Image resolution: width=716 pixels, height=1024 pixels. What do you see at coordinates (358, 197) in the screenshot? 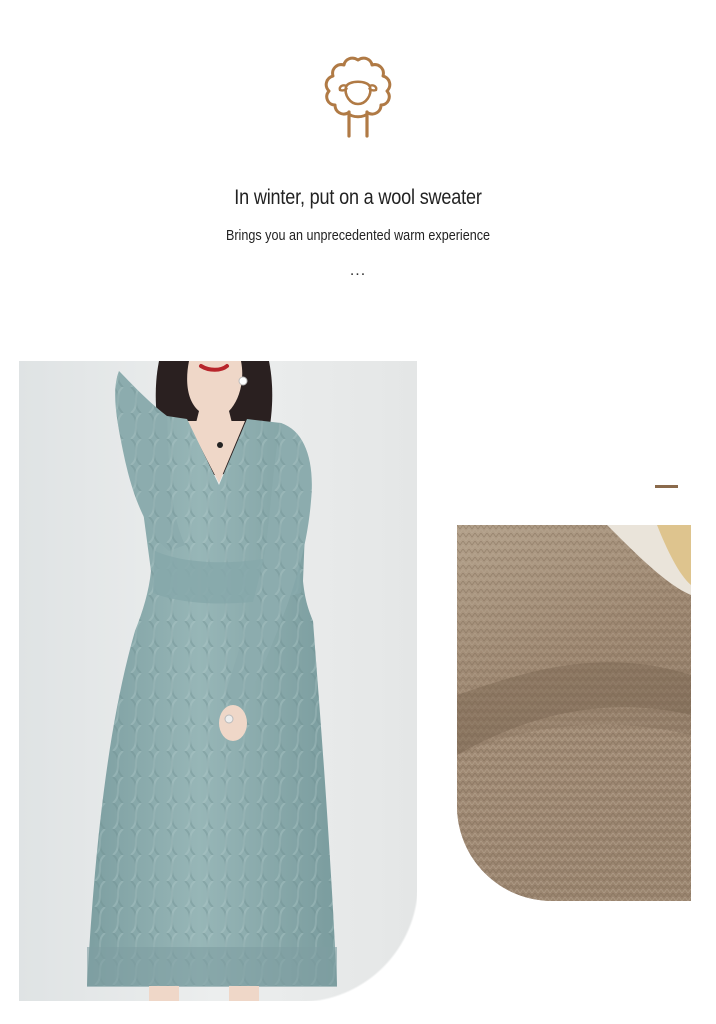
I see `headline: In winter, put on a wool sweater` at bounding box center [358, 197].